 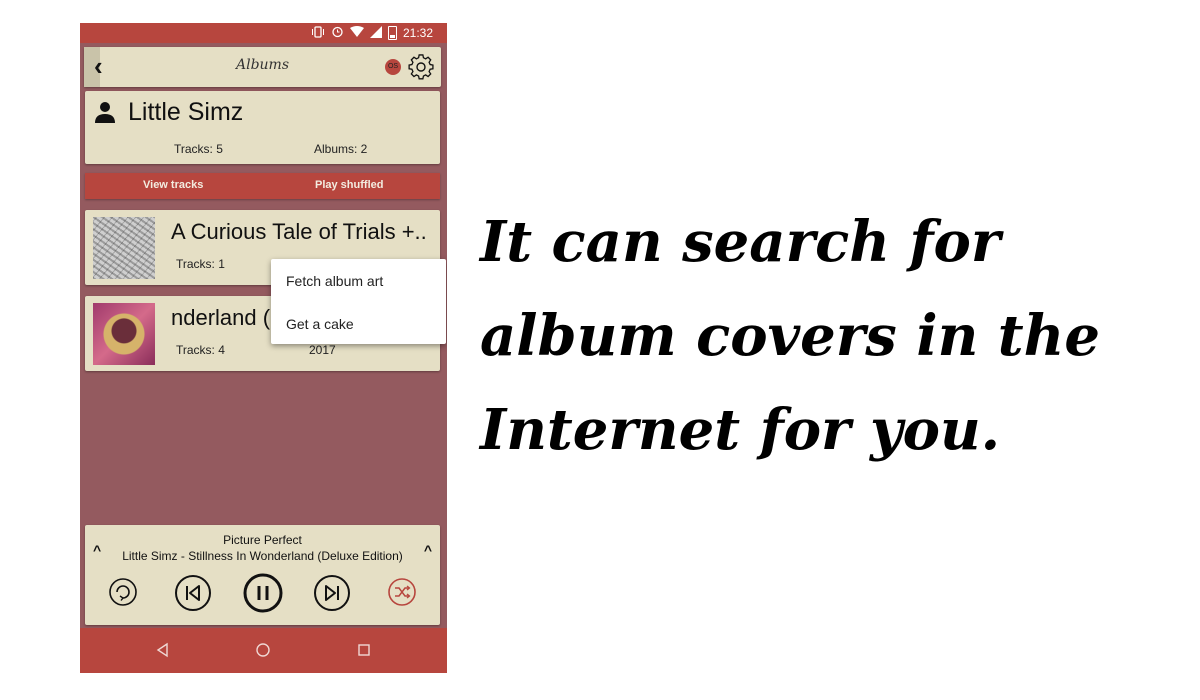 What do you see at coordinates (392, 33) in the screenshot?
I see `battery-icon` at bounding box center [392, 33].